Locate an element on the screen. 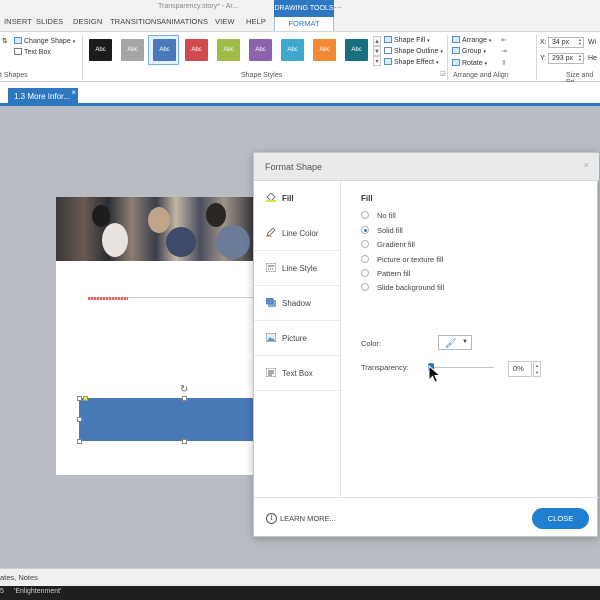 This screenshot has width=600, height=600. nav-item-line-color: Line Color is located at coordinates (297, 233).